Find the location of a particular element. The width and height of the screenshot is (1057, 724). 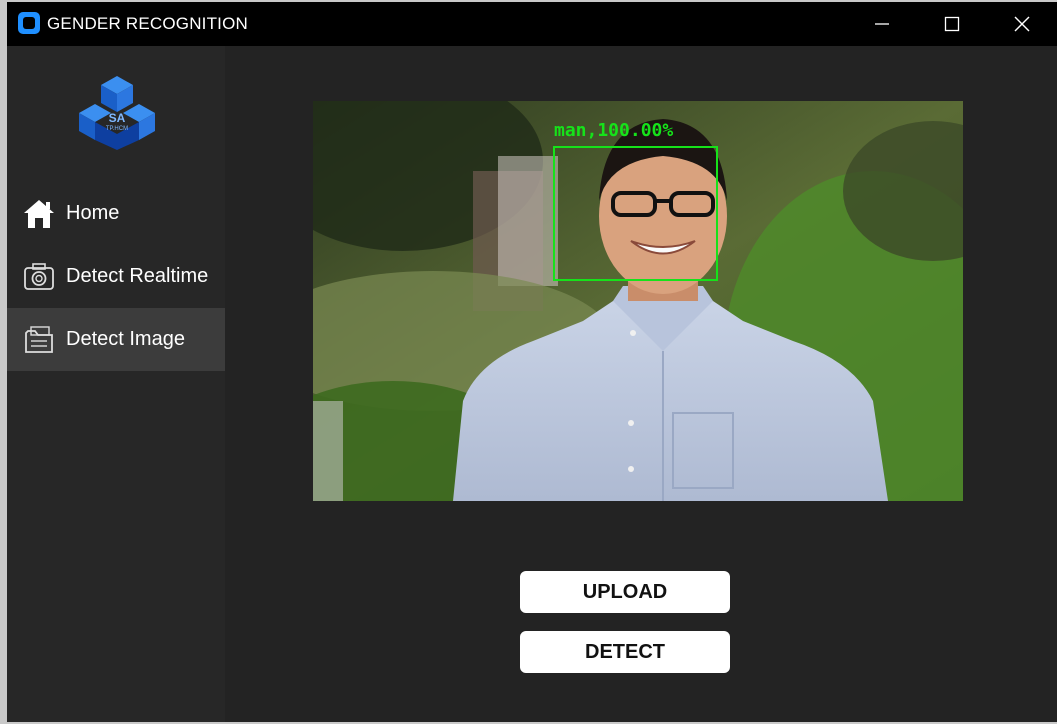

nav-item-label: Detect Image is located at coordinates (125, 339).